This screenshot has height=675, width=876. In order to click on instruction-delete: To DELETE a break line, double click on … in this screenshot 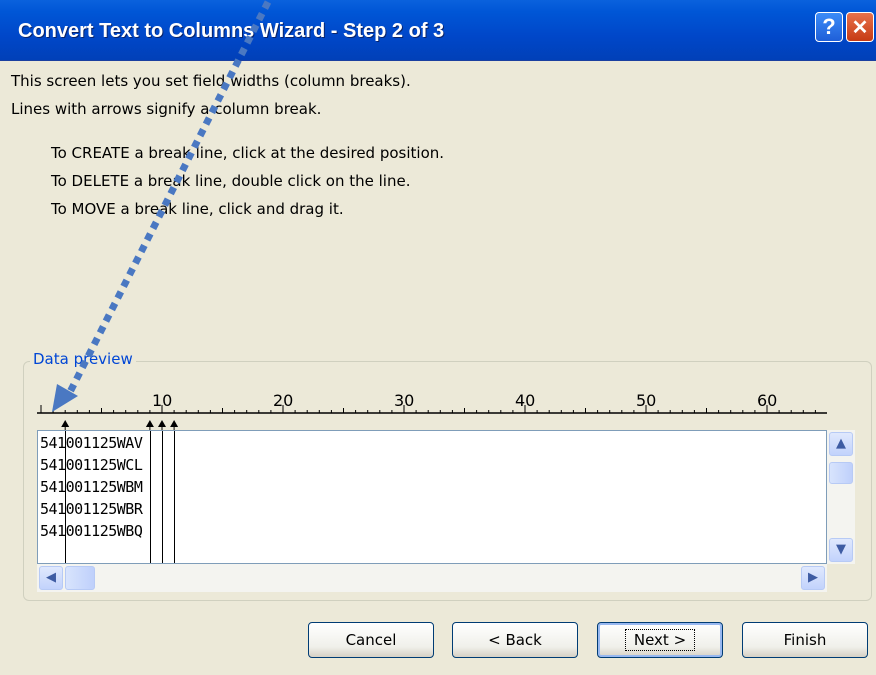, I will do `click(231, 181)`.